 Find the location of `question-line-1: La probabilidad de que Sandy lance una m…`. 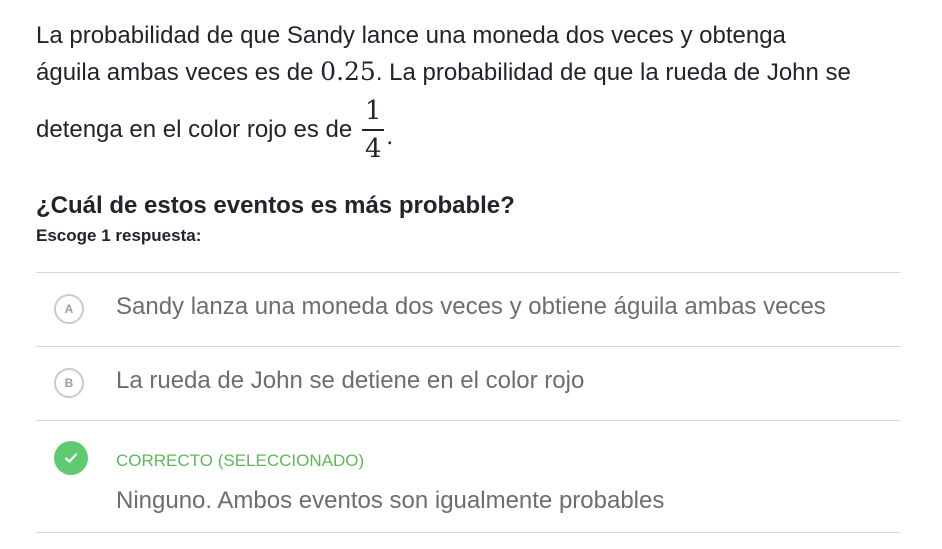

question-line-1: La probabilidad de que Sandy lance una m… is located at coordinates (476, 36).